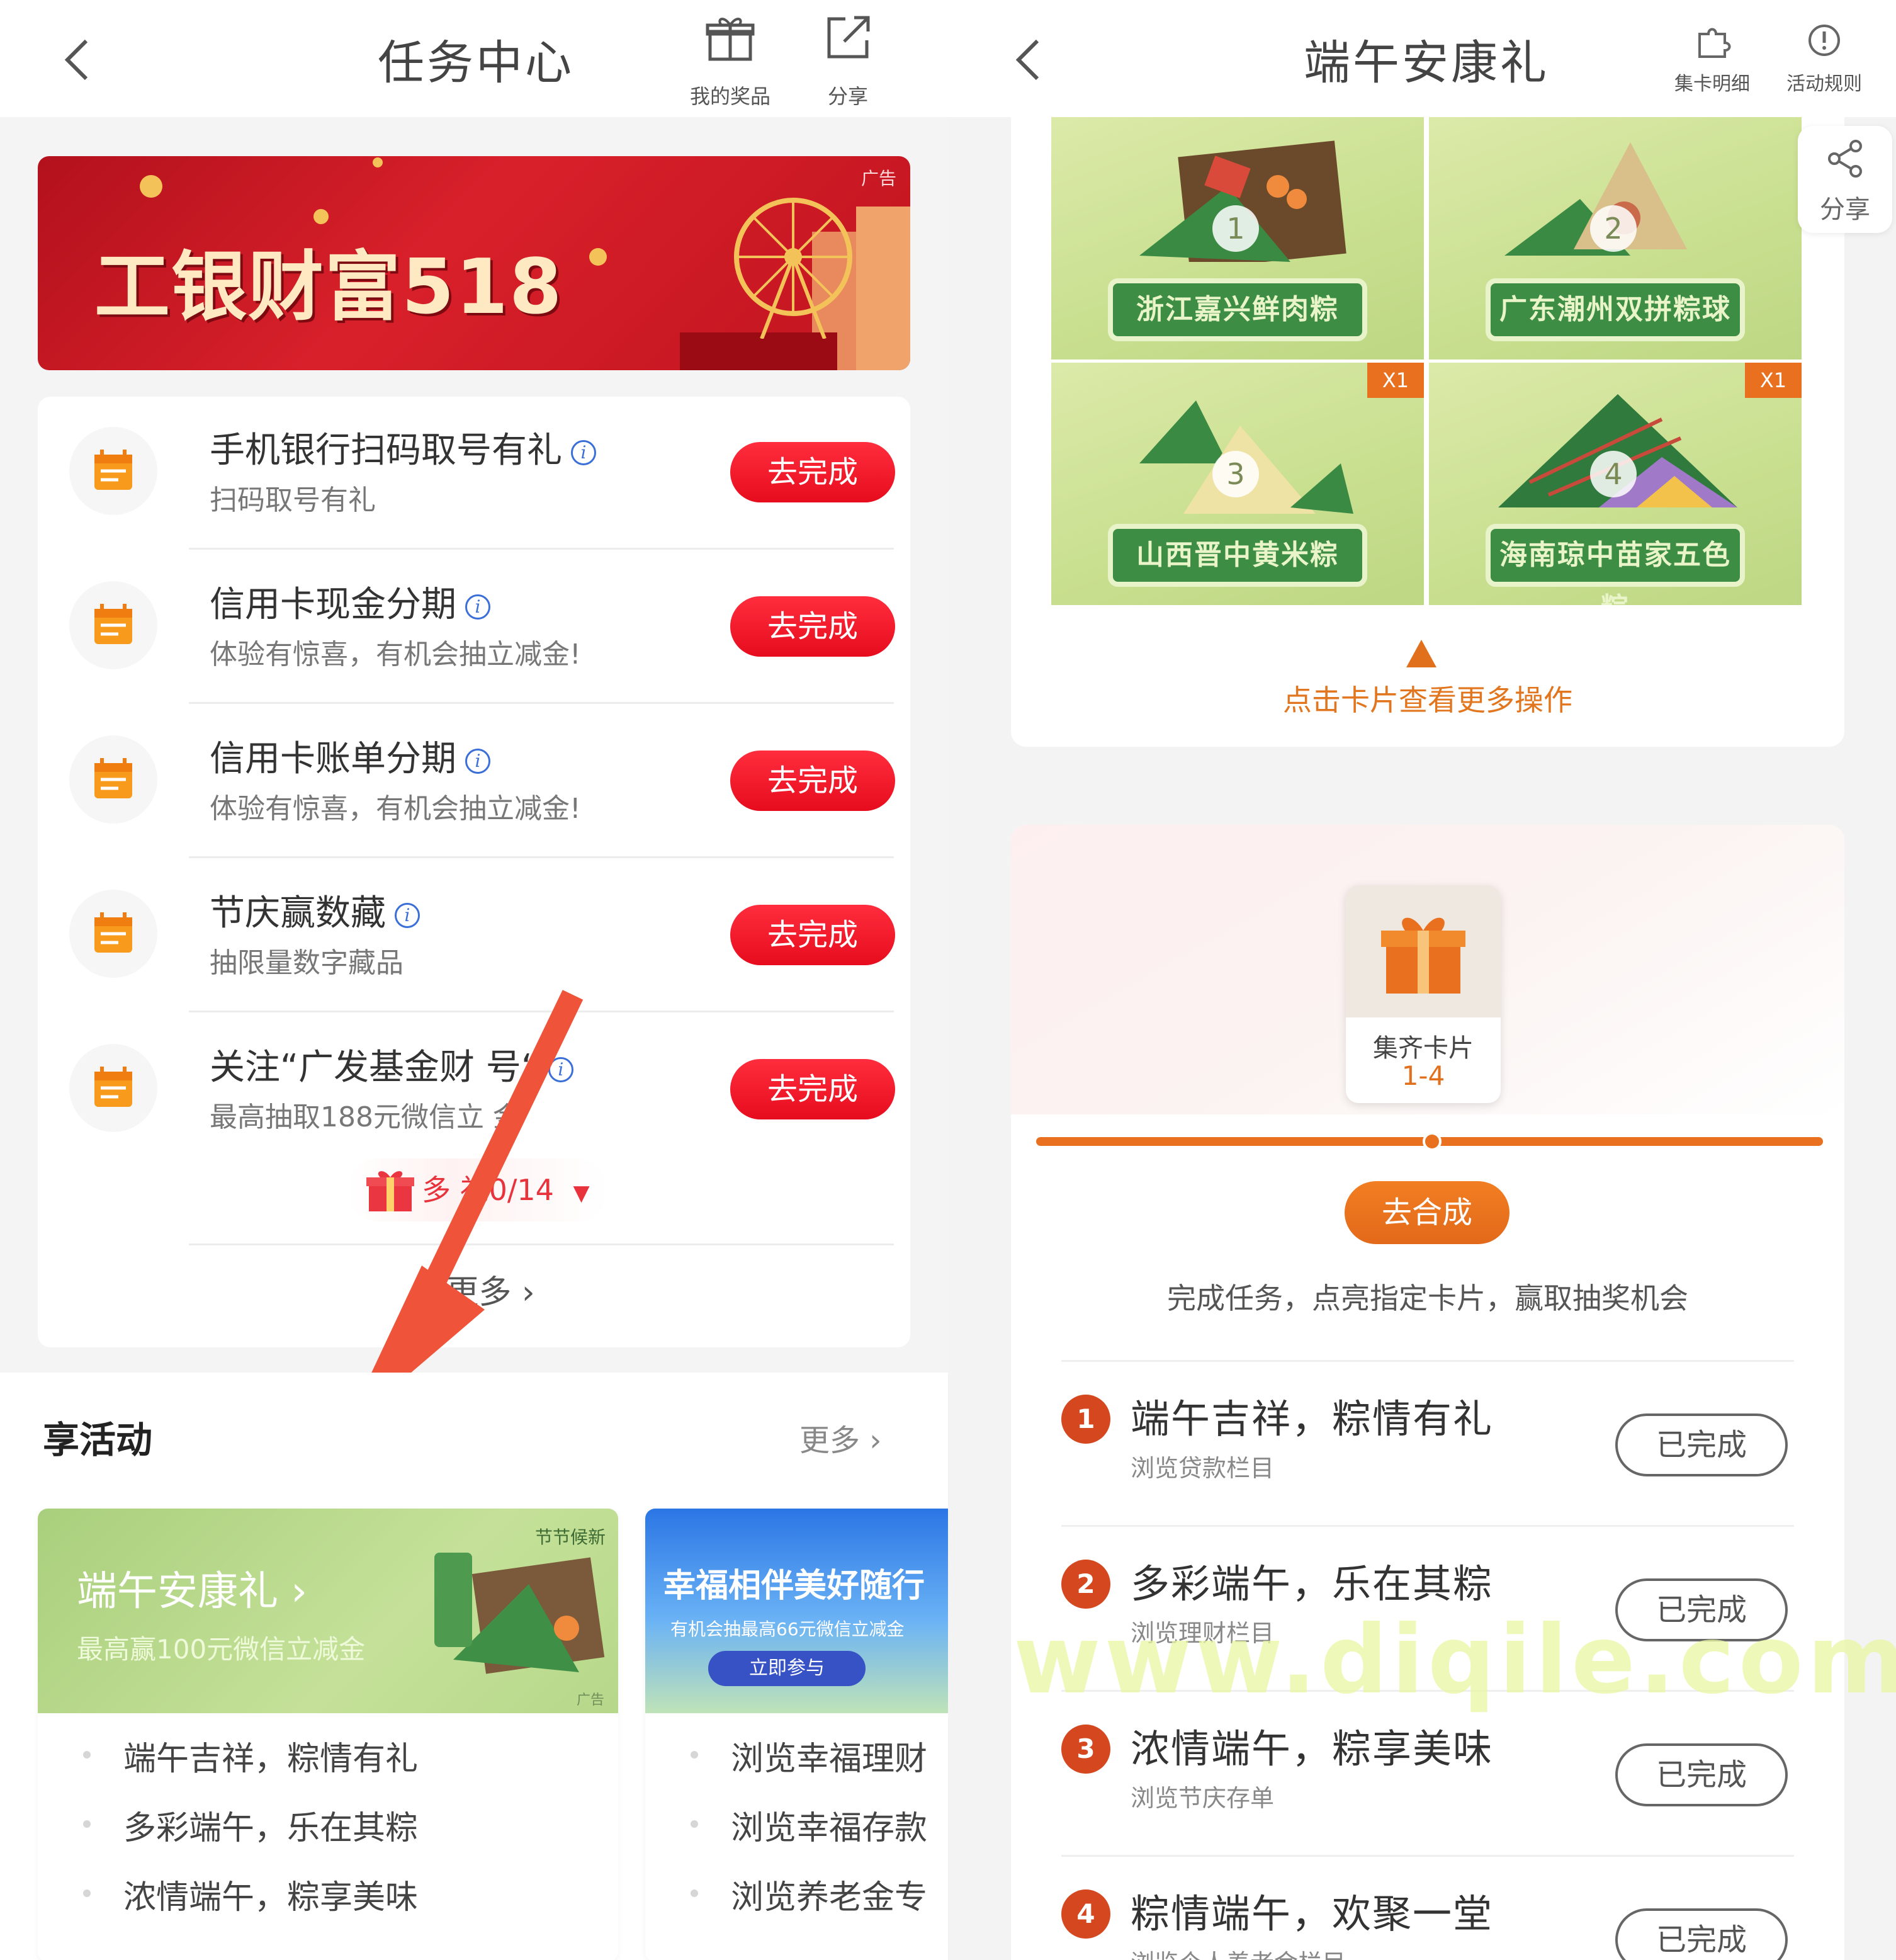 This screenshot has height=1960, width=1896. I want to click on card-hint-text: 点击卡片查看更多操作, so click(1427, 700).